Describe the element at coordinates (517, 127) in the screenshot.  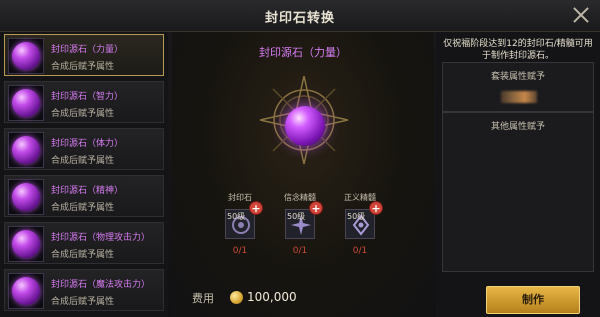
I see `other-attribute-header: 其他属性赋予` at that location.